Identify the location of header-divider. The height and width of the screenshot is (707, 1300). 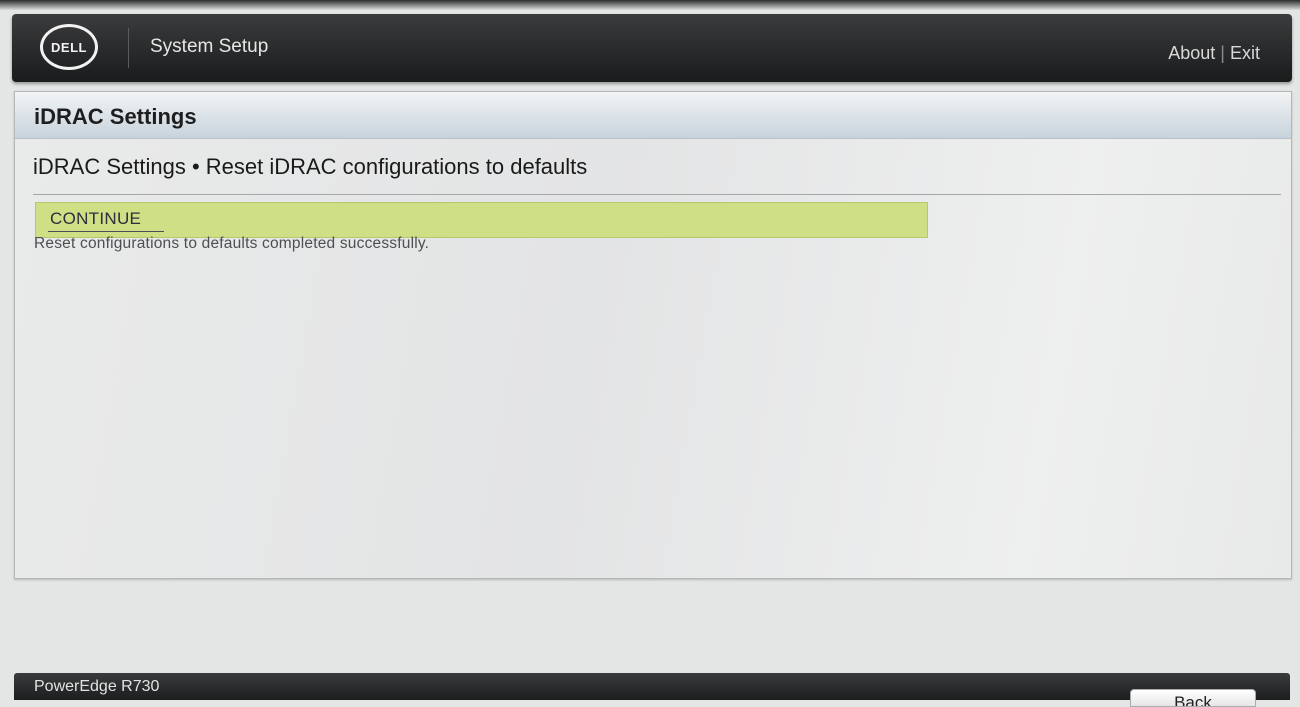
(128, 48).